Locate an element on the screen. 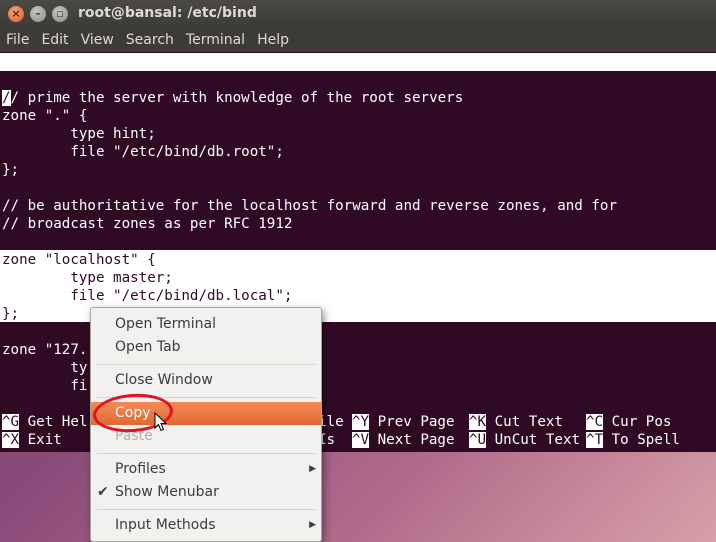 The width and height of the screenshot is (716, 542). shortcut-cur-pos: ^C Cur Pos is located at coordinates (629, 422).